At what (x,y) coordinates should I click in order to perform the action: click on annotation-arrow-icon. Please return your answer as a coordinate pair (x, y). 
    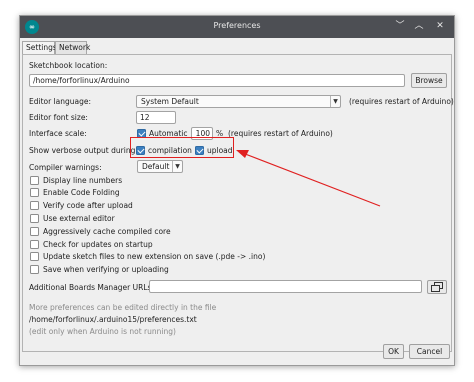
    Looking at the image, I should click on (308, 178).